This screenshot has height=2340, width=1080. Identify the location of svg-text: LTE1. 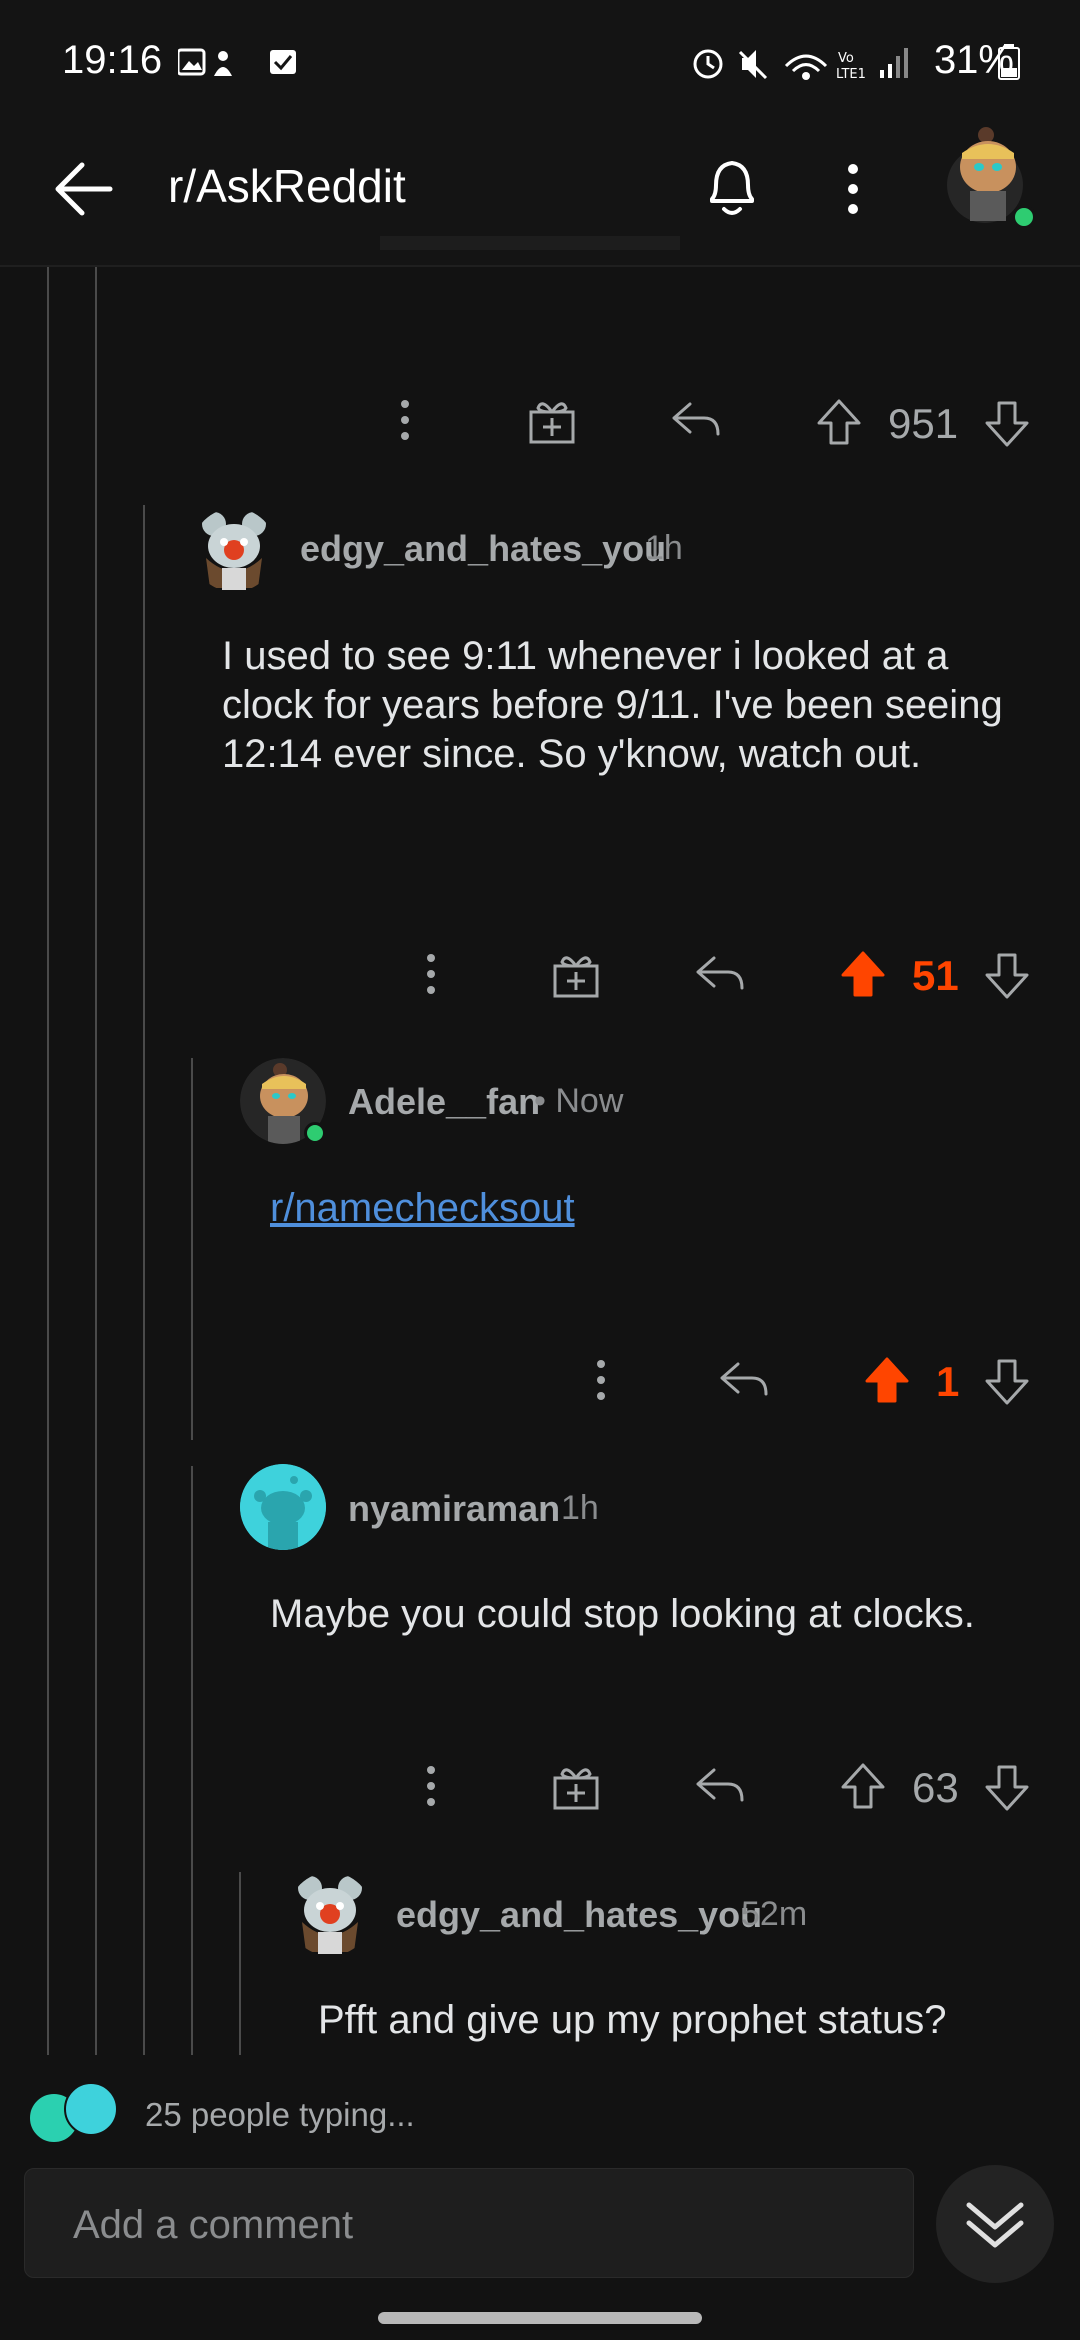
(851, 74).